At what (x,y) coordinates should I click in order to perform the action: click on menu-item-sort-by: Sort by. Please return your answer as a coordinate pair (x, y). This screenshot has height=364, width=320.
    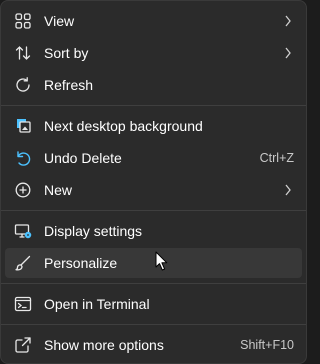
    Looking at the image, I should click on (153, 53).